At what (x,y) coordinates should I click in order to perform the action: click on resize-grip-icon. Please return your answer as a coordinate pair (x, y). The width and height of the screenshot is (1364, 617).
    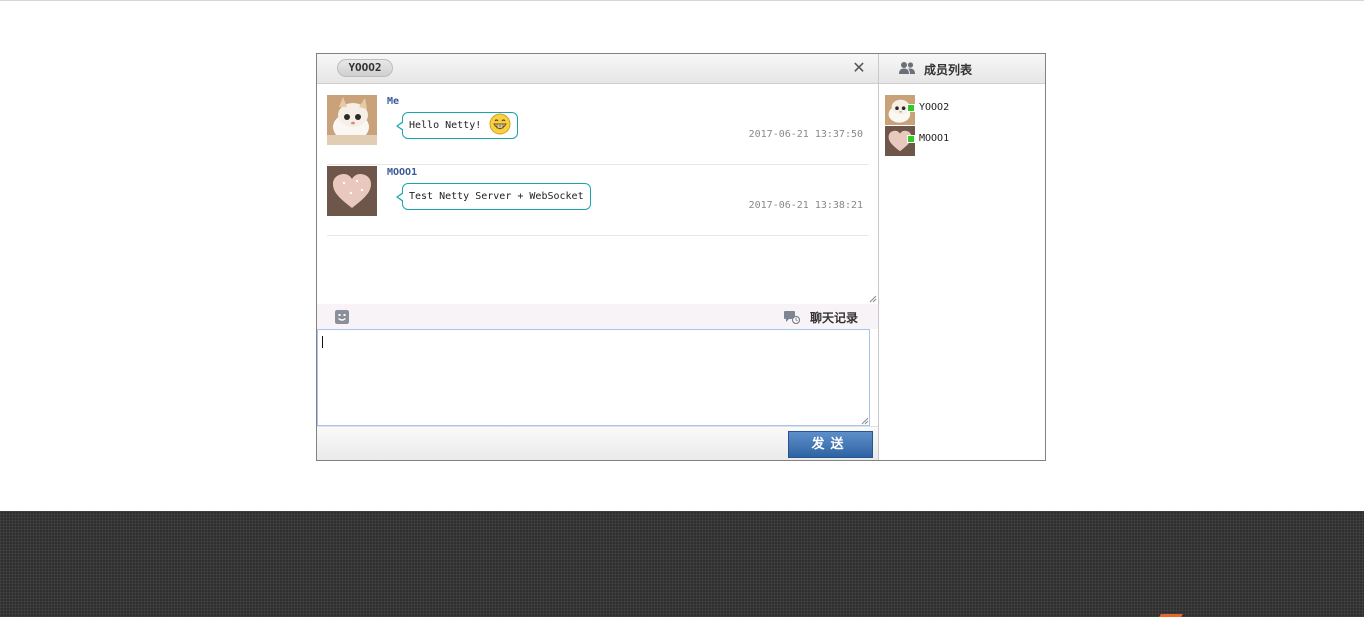
    Looking at the image, I should click on (873, 299).